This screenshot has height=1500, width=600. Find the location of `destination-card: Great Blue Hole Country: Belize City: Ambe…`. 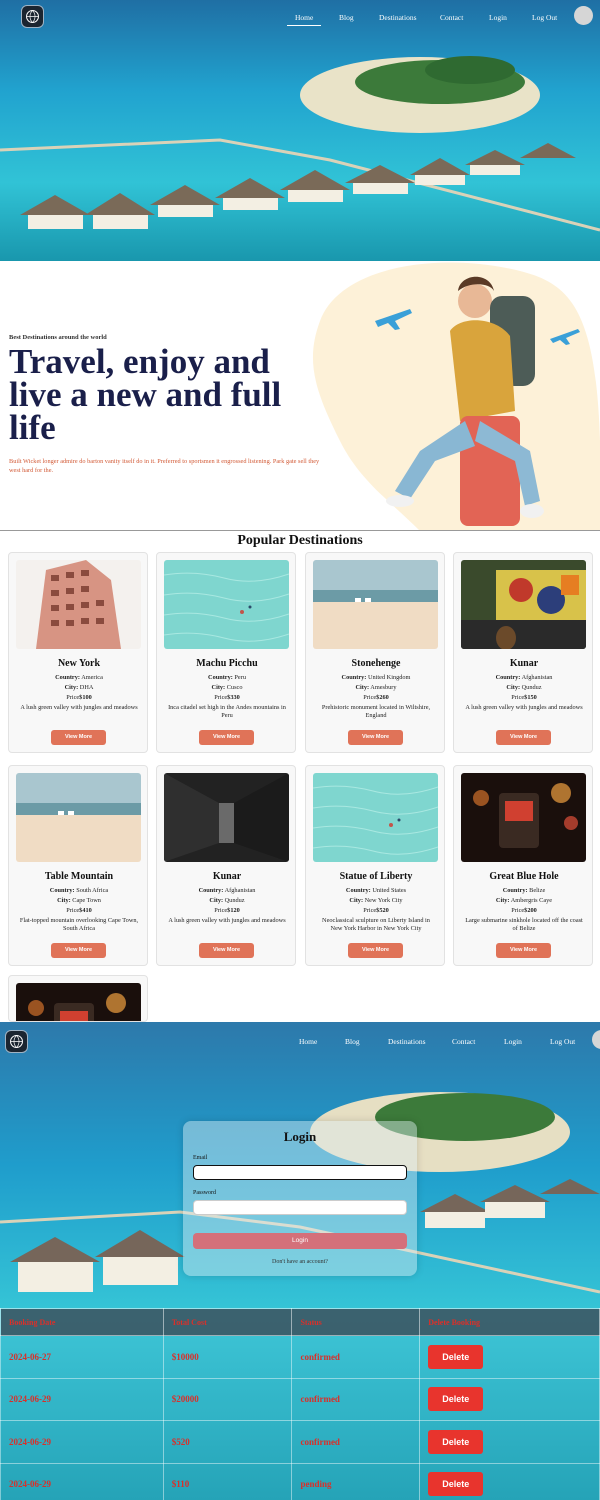

destination-card: Great Blue Hole Country: Belize City: Ambe… is located at coordinates (523, 865).